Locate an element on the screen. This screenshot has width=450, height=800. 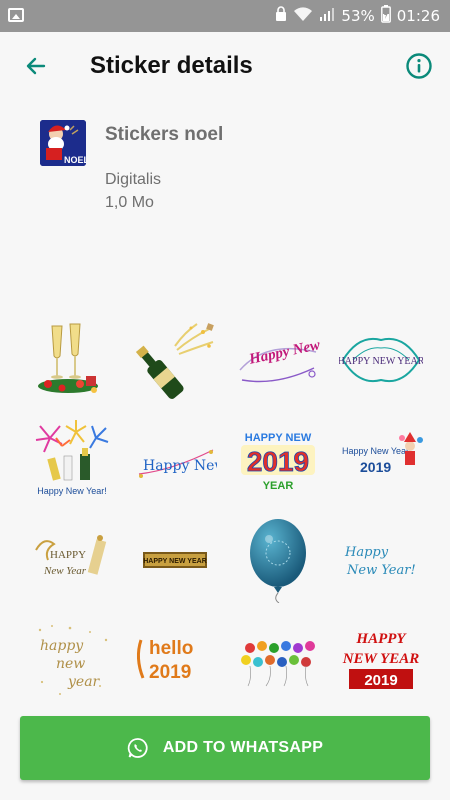
fireworks-image: Happy New Year! is located at coordinates (71, 458).